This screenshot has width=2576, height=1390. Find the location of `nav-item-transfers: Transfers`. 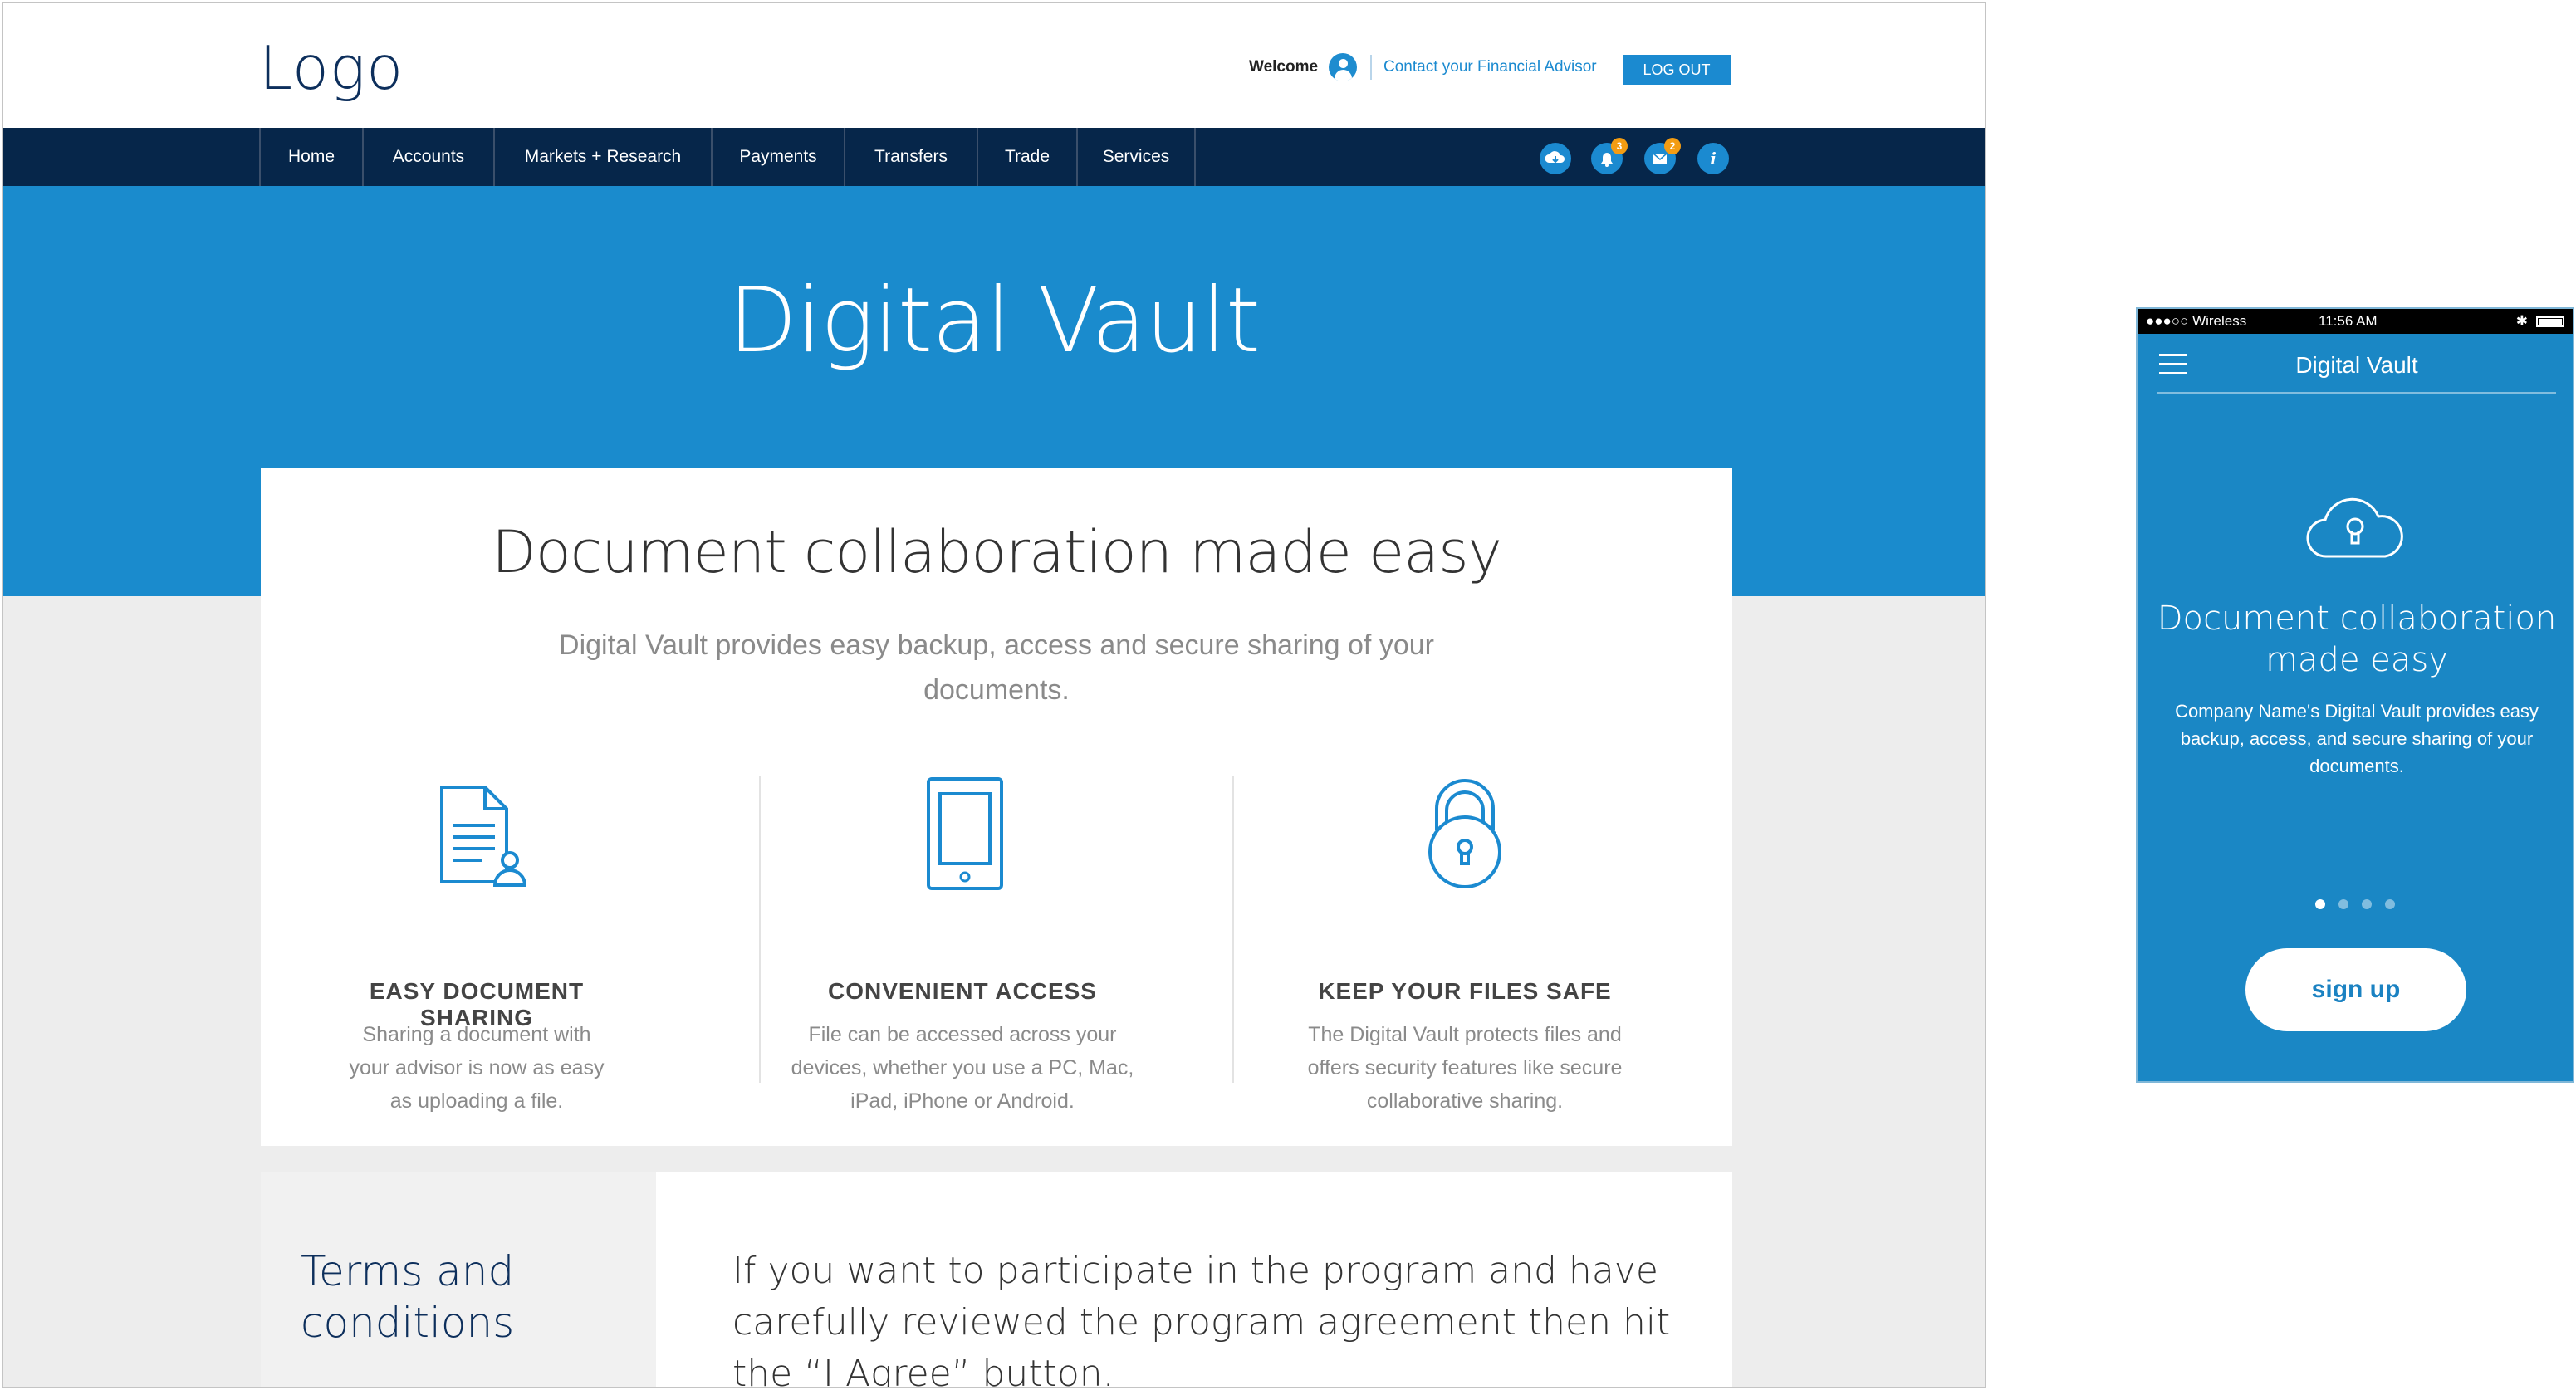

nav-item-transfers: Transfers is located at coordinates (911, 157).